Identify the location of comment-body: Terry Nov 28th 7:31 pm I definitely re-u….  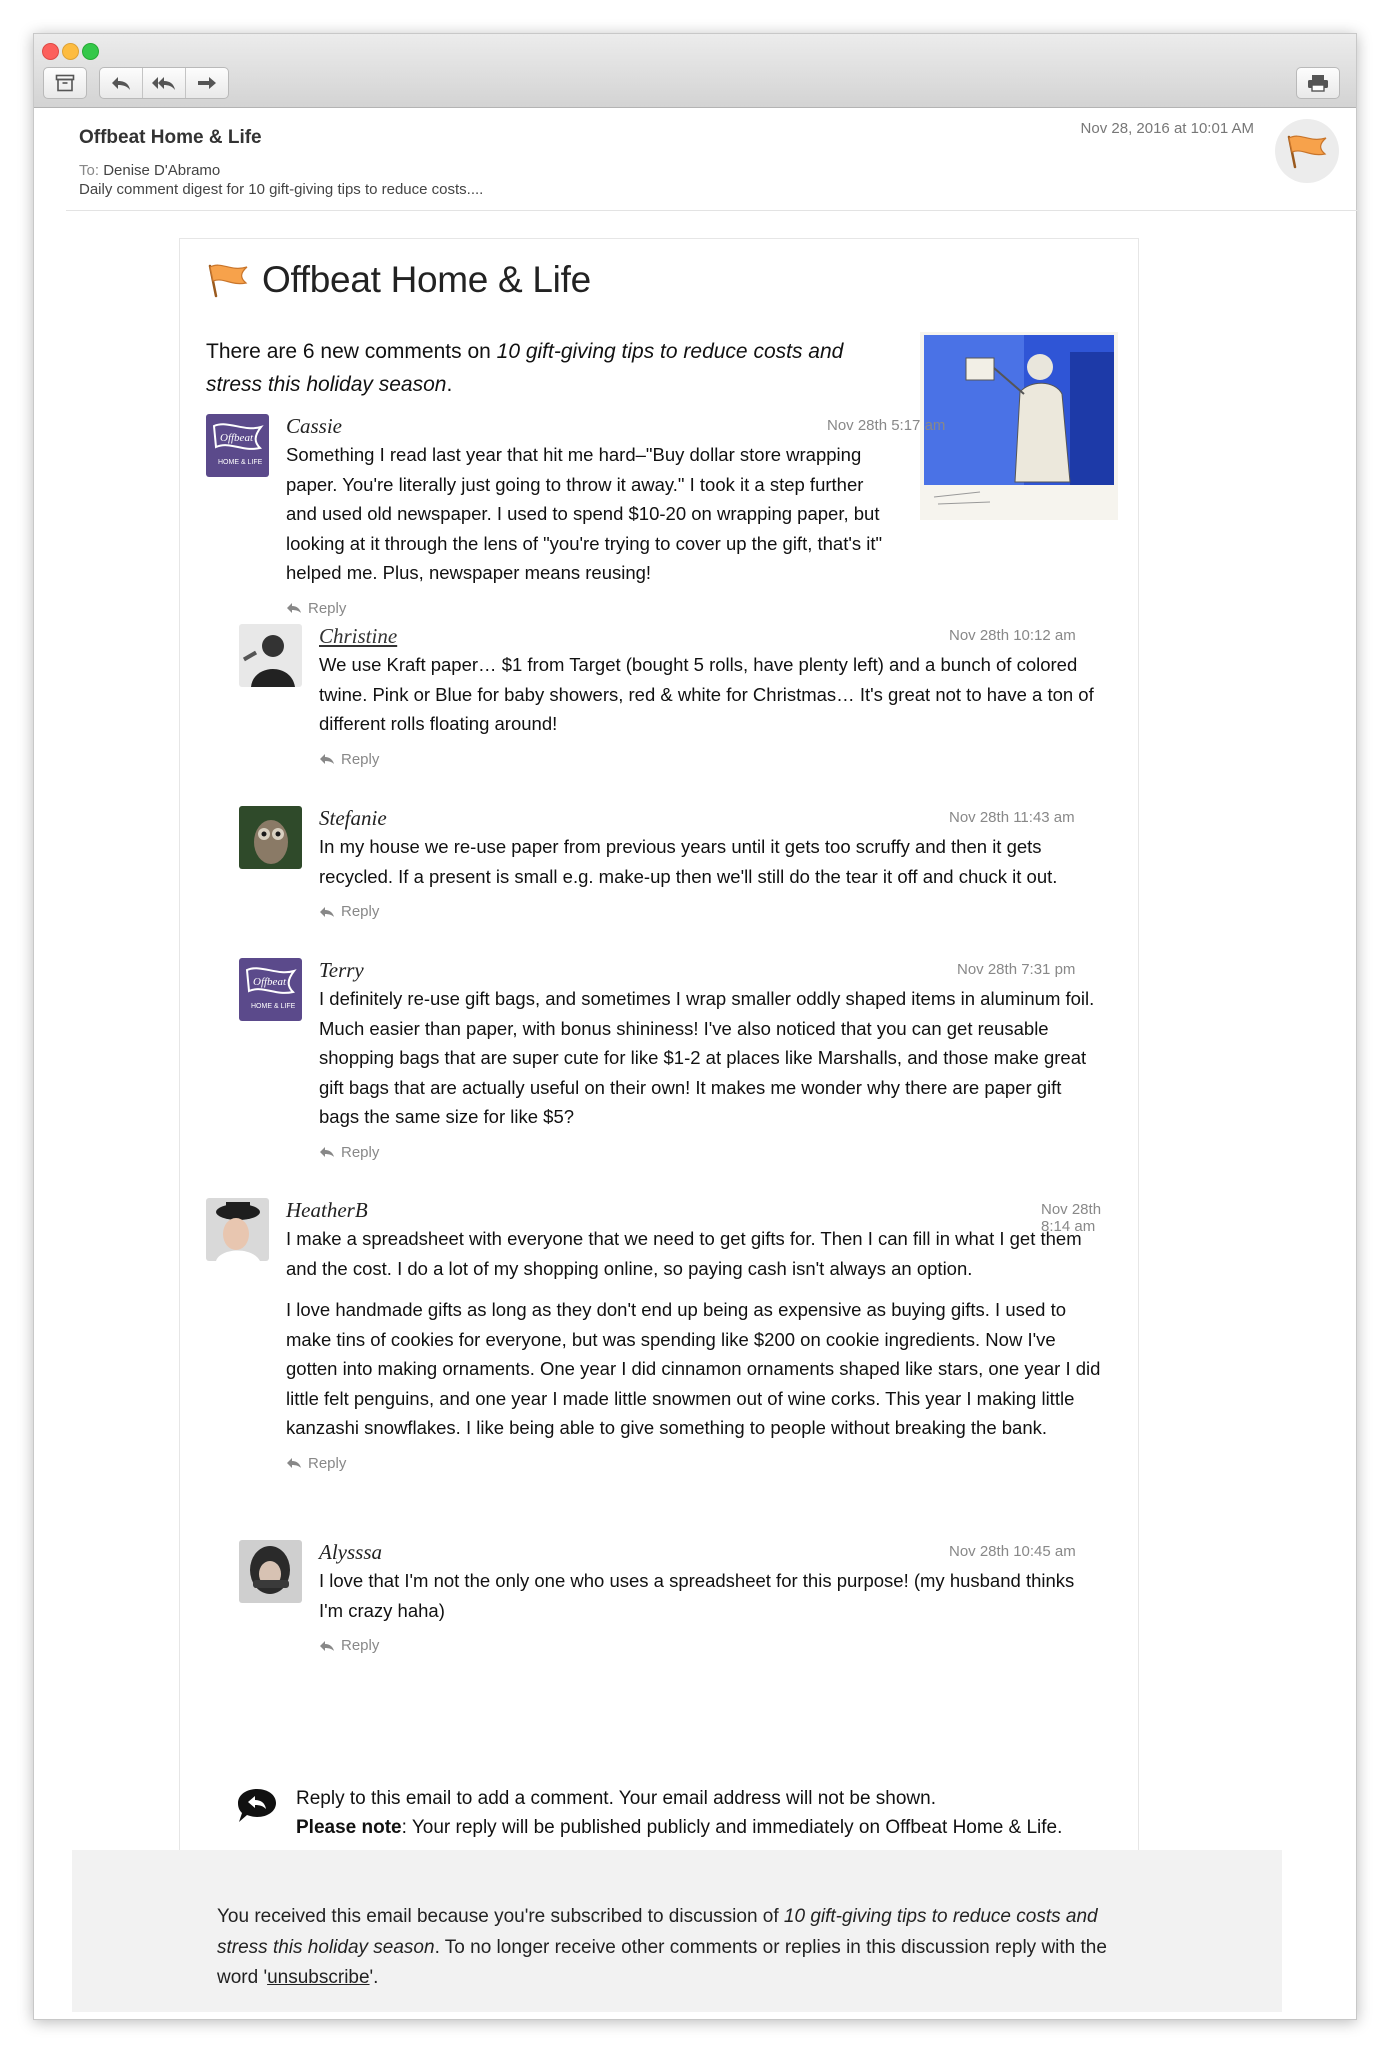
(709, 1059).